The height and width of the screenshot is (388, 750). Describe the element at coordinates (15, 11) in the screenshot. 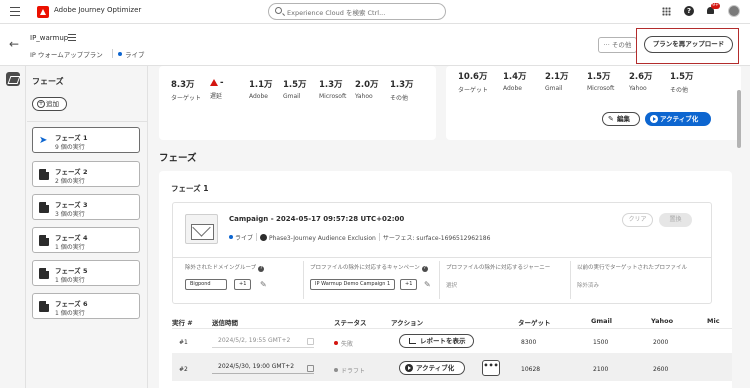

I see `menu-icon` at that location.